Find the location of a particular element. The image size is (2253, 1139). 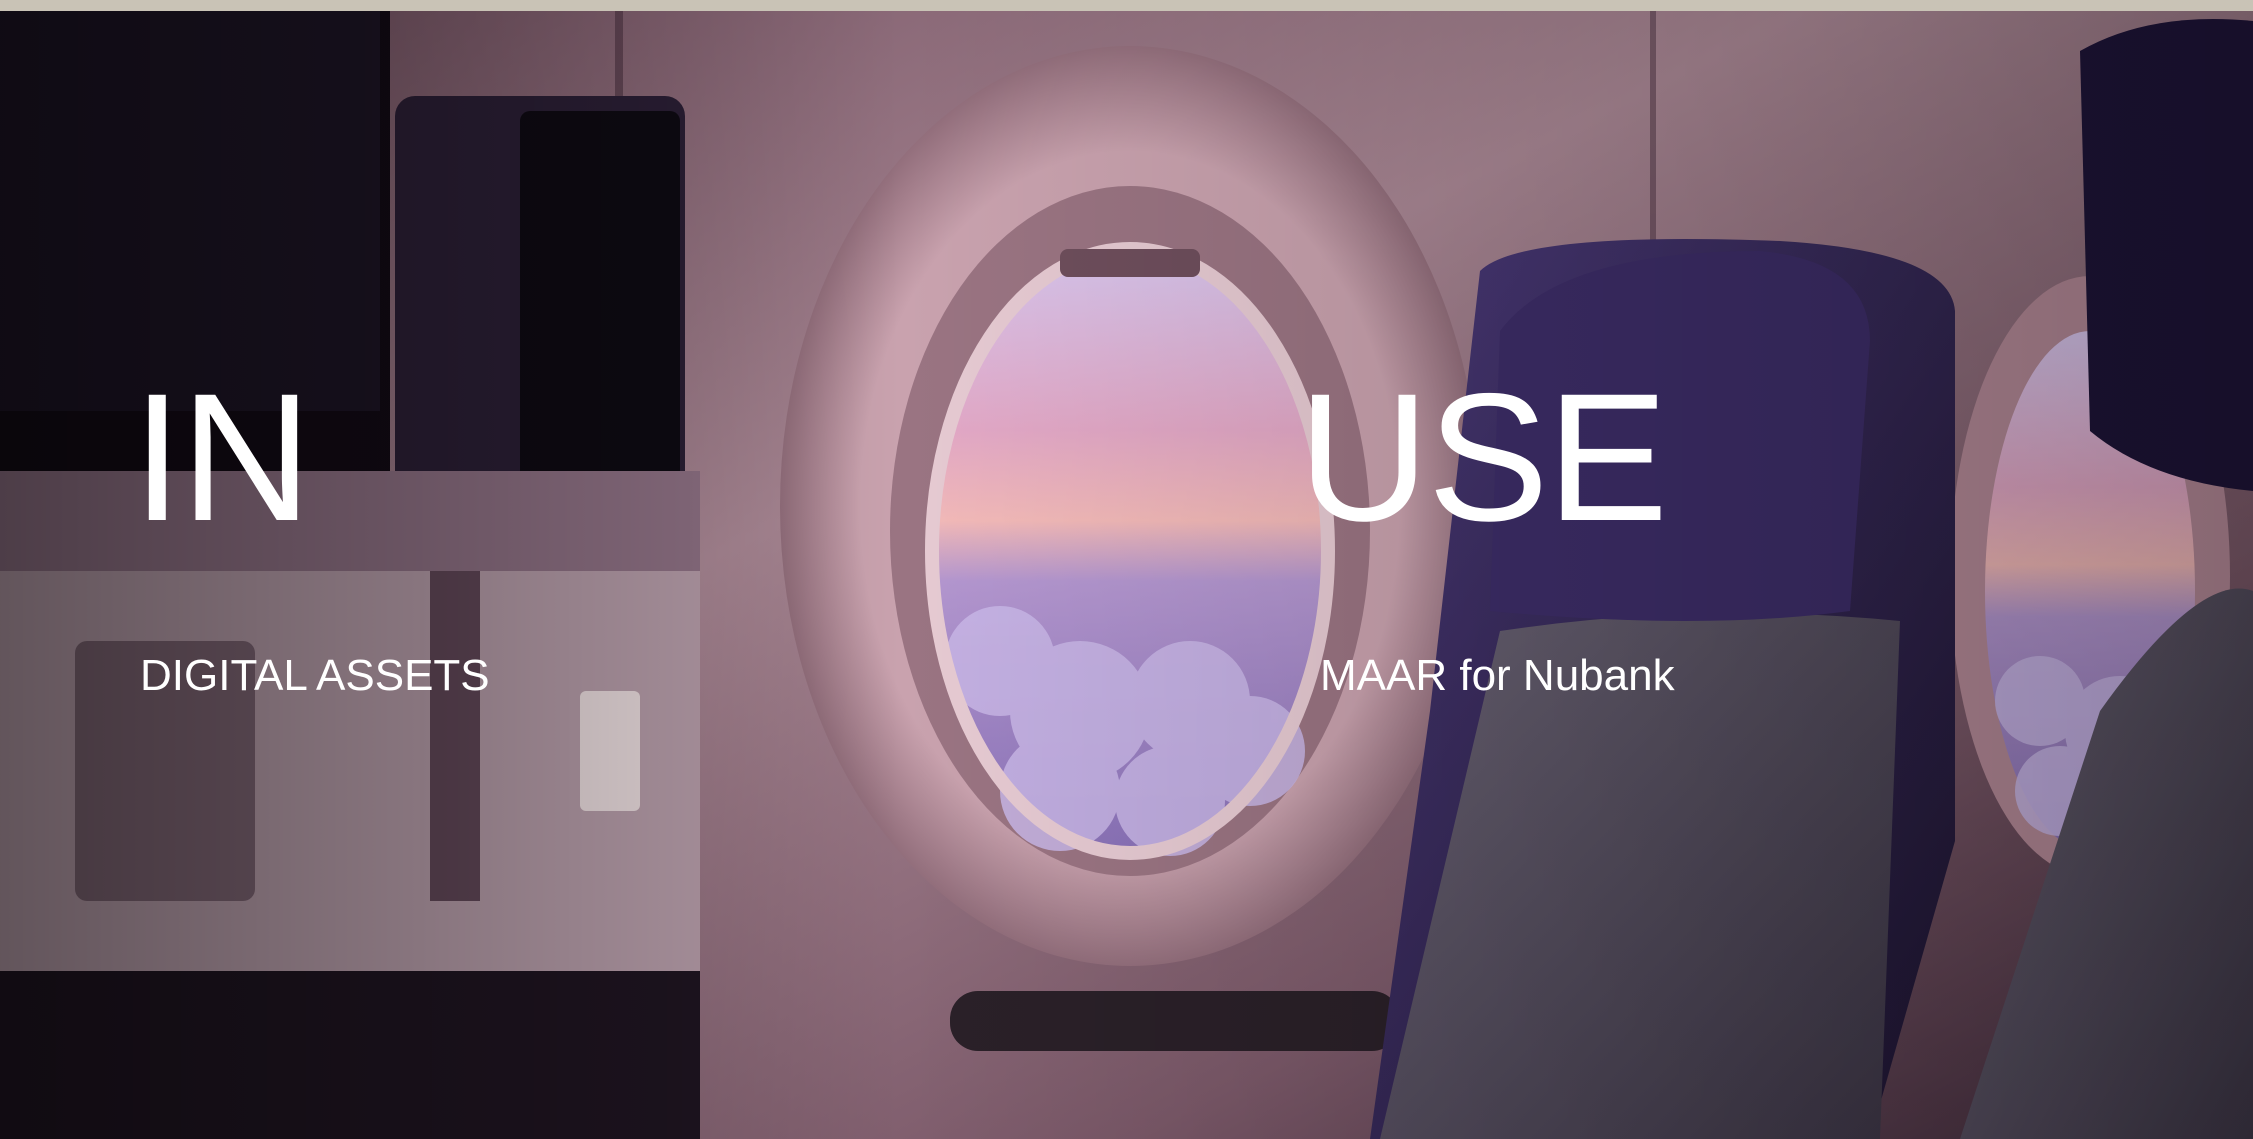

subtitle-digital-assets: DIGITAL ASSETS is located at coordinates (315, 675).